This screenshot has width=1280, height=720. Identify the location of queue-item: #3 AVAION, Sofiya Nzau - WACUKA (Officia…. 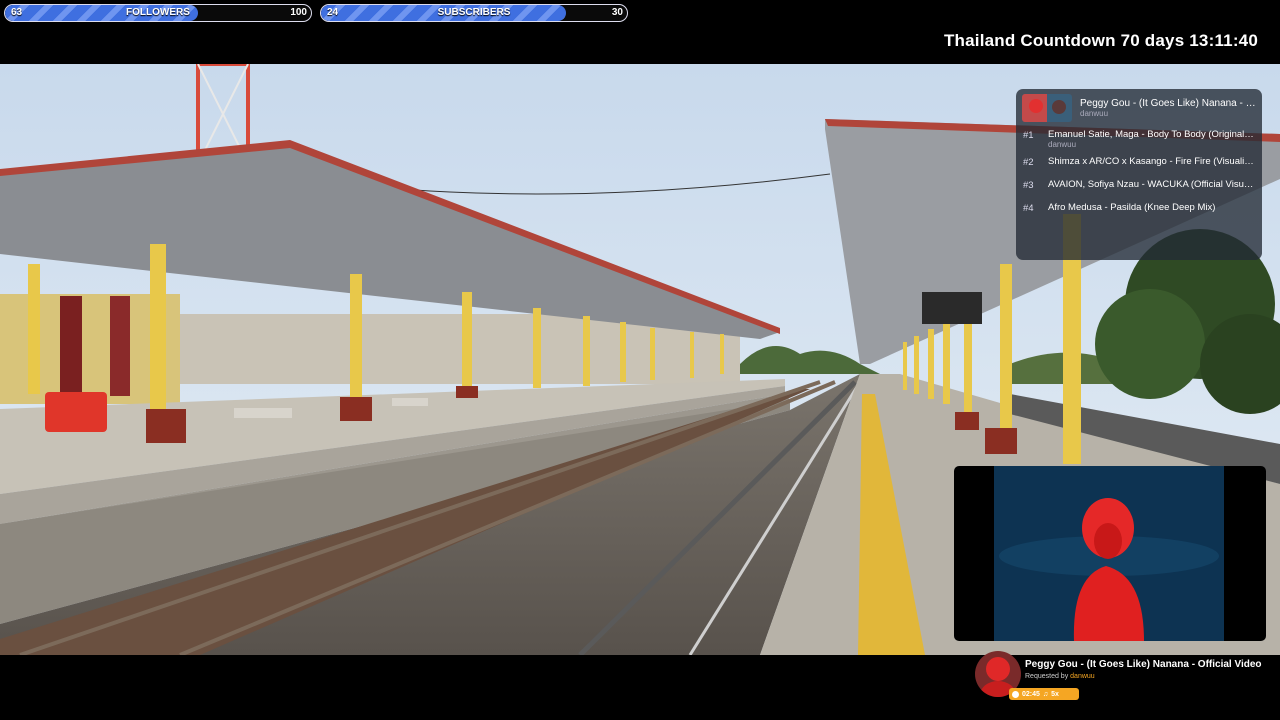
(1139, 189).